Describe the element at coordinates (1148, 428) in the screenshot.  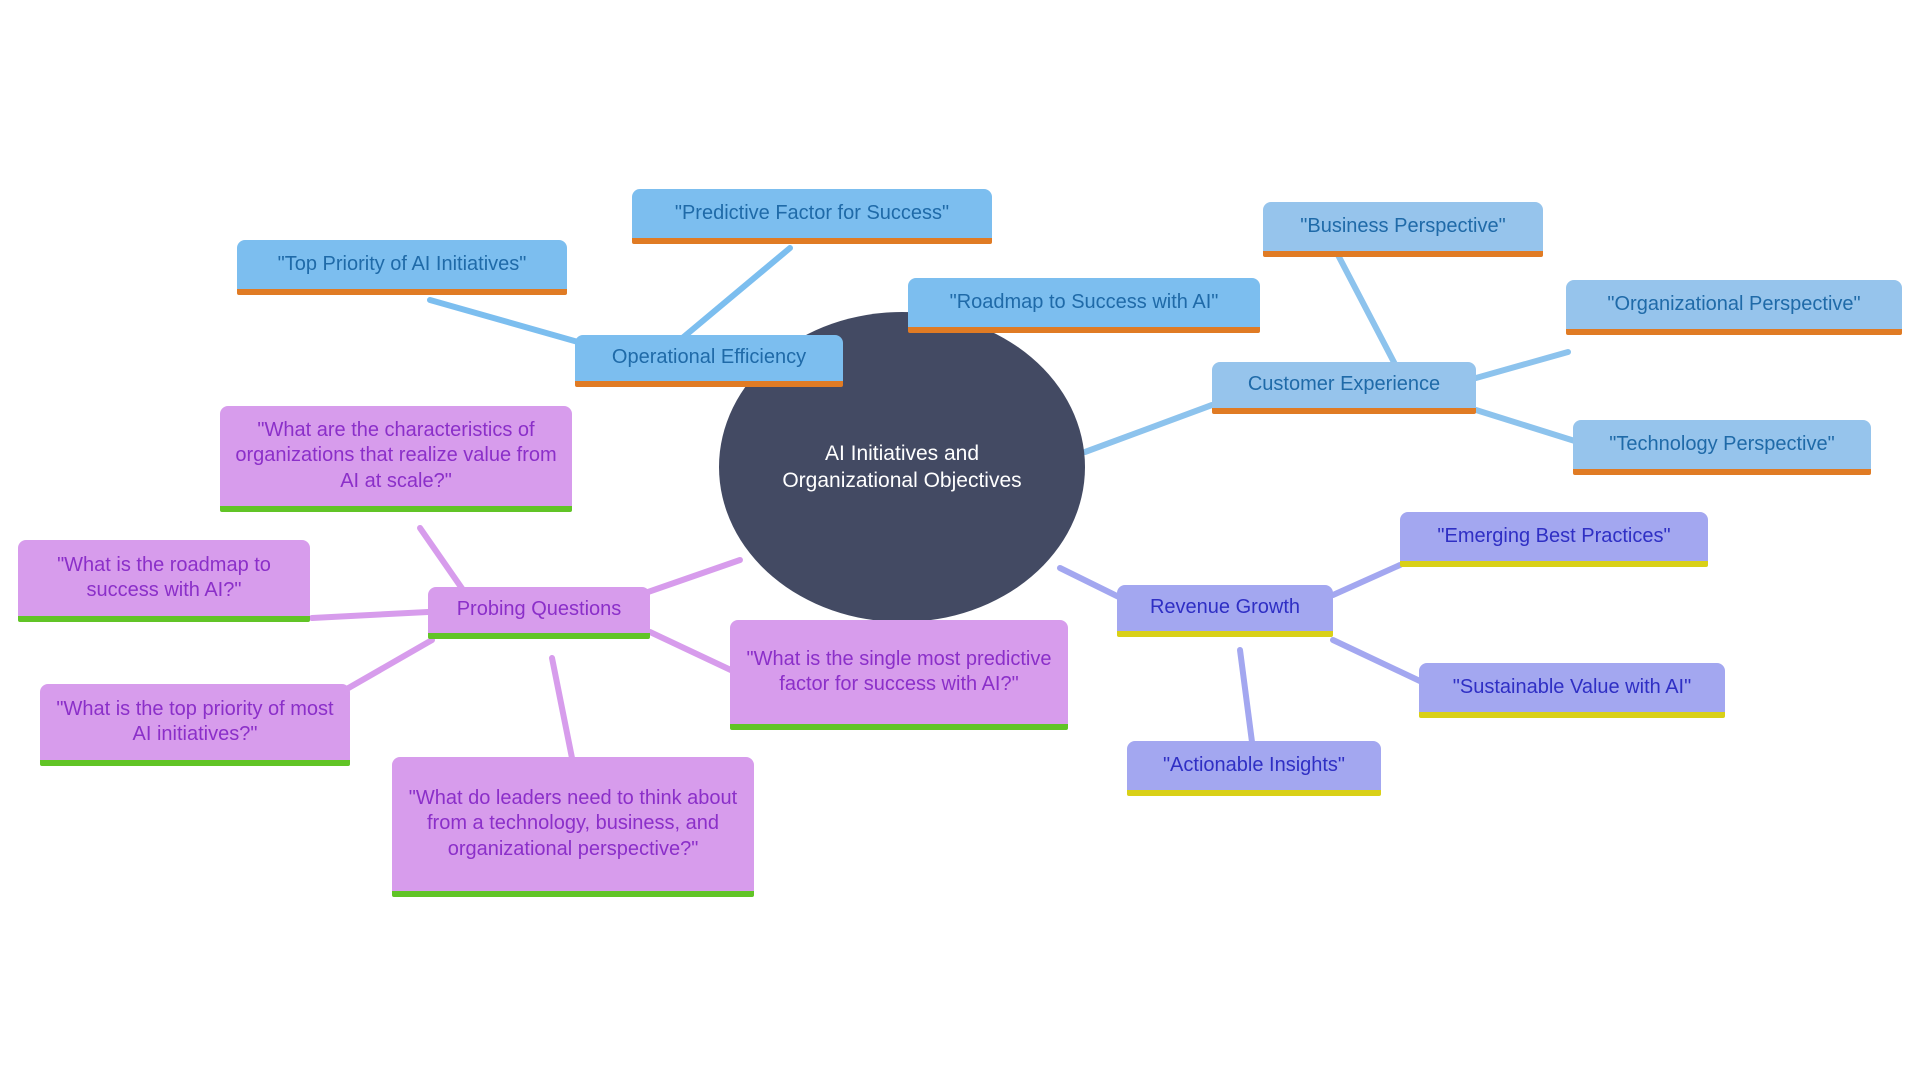
I see `edge-root-customer-experience` at that location.